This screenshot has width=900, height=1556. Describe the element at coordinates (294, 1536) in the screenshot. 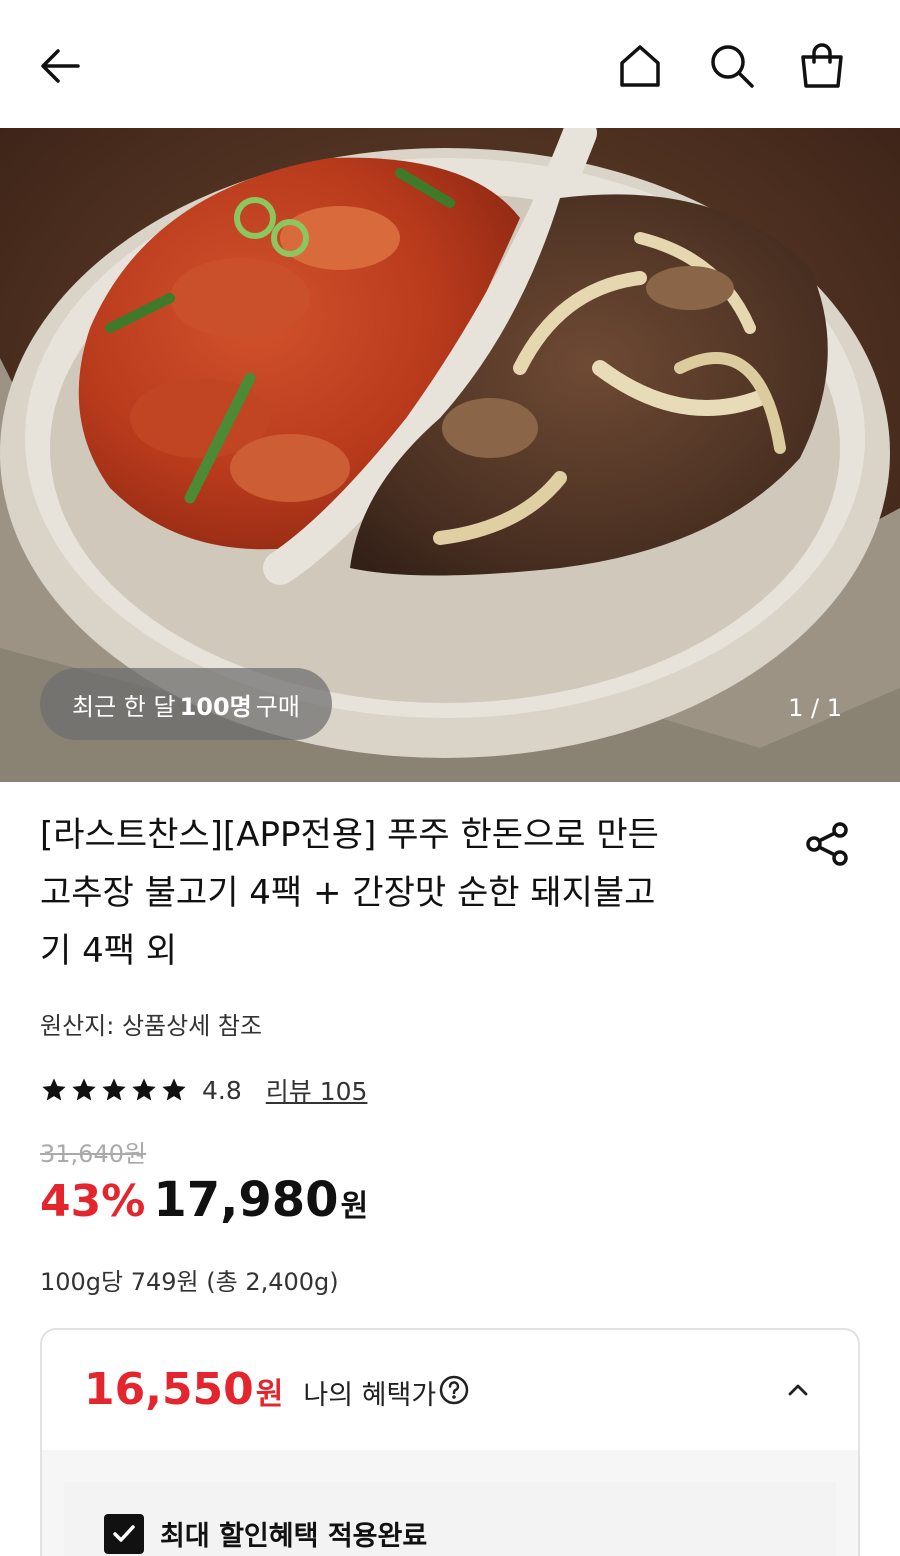

I see `max-discount-applied-label: 최대 할인혜택 적용완료` at that location.